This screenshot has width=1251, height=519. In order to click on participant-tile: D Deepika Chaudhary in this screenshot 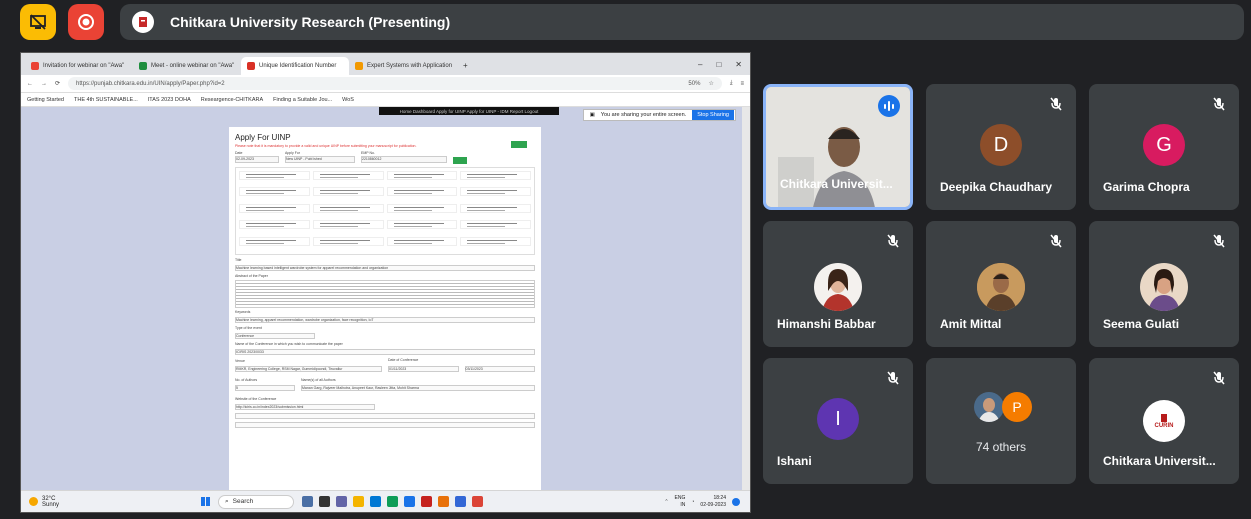, I will do `click(1001, 147)`.